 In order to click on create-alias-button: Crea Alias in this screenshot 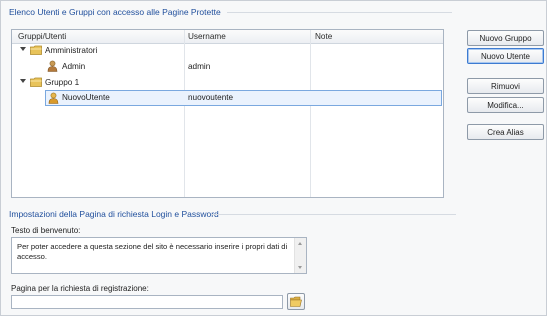, I will do `click(505, 132)`.